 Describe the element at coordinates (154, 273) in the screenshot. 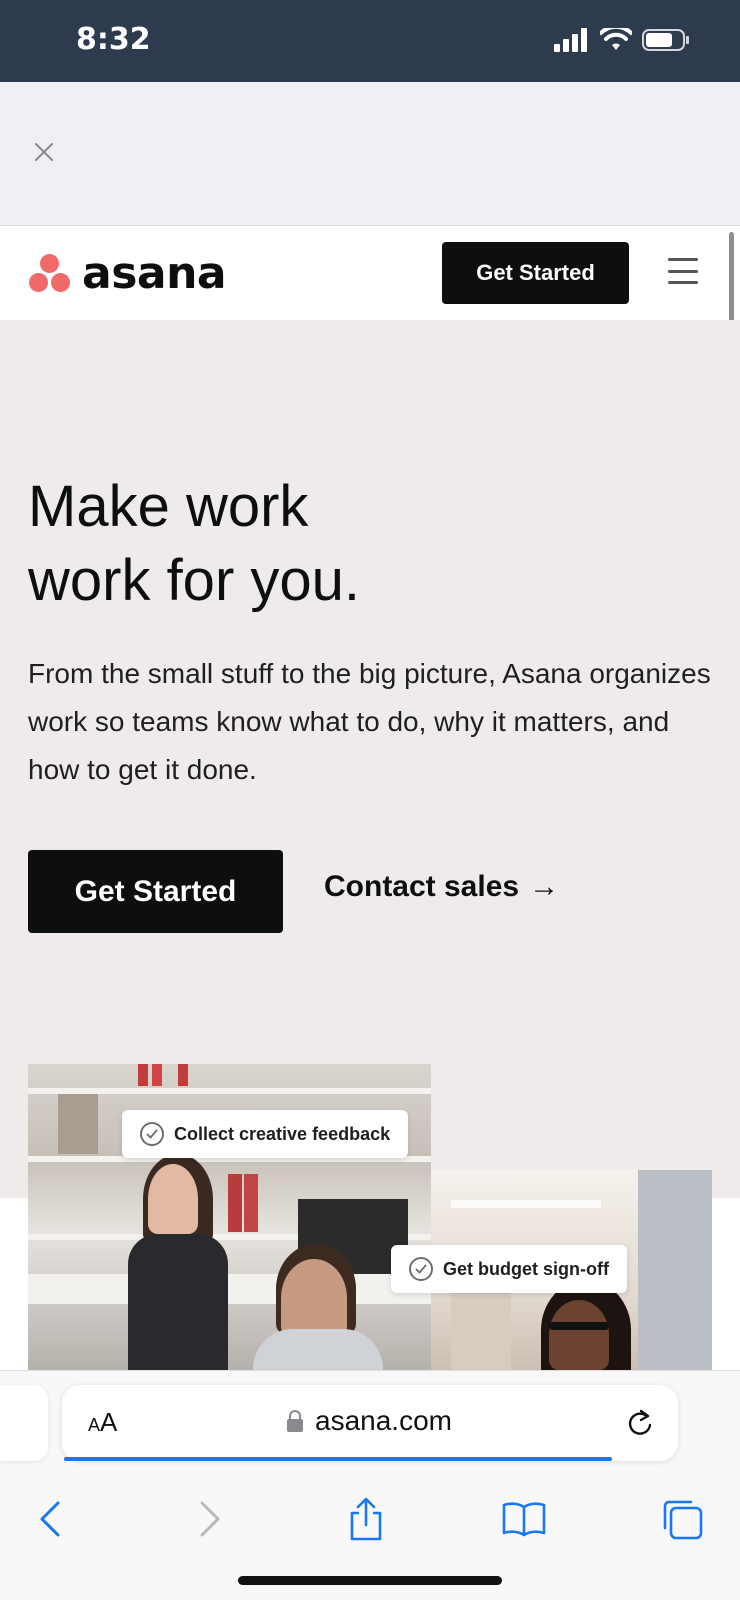

I see `logo-text: asana` at that location.